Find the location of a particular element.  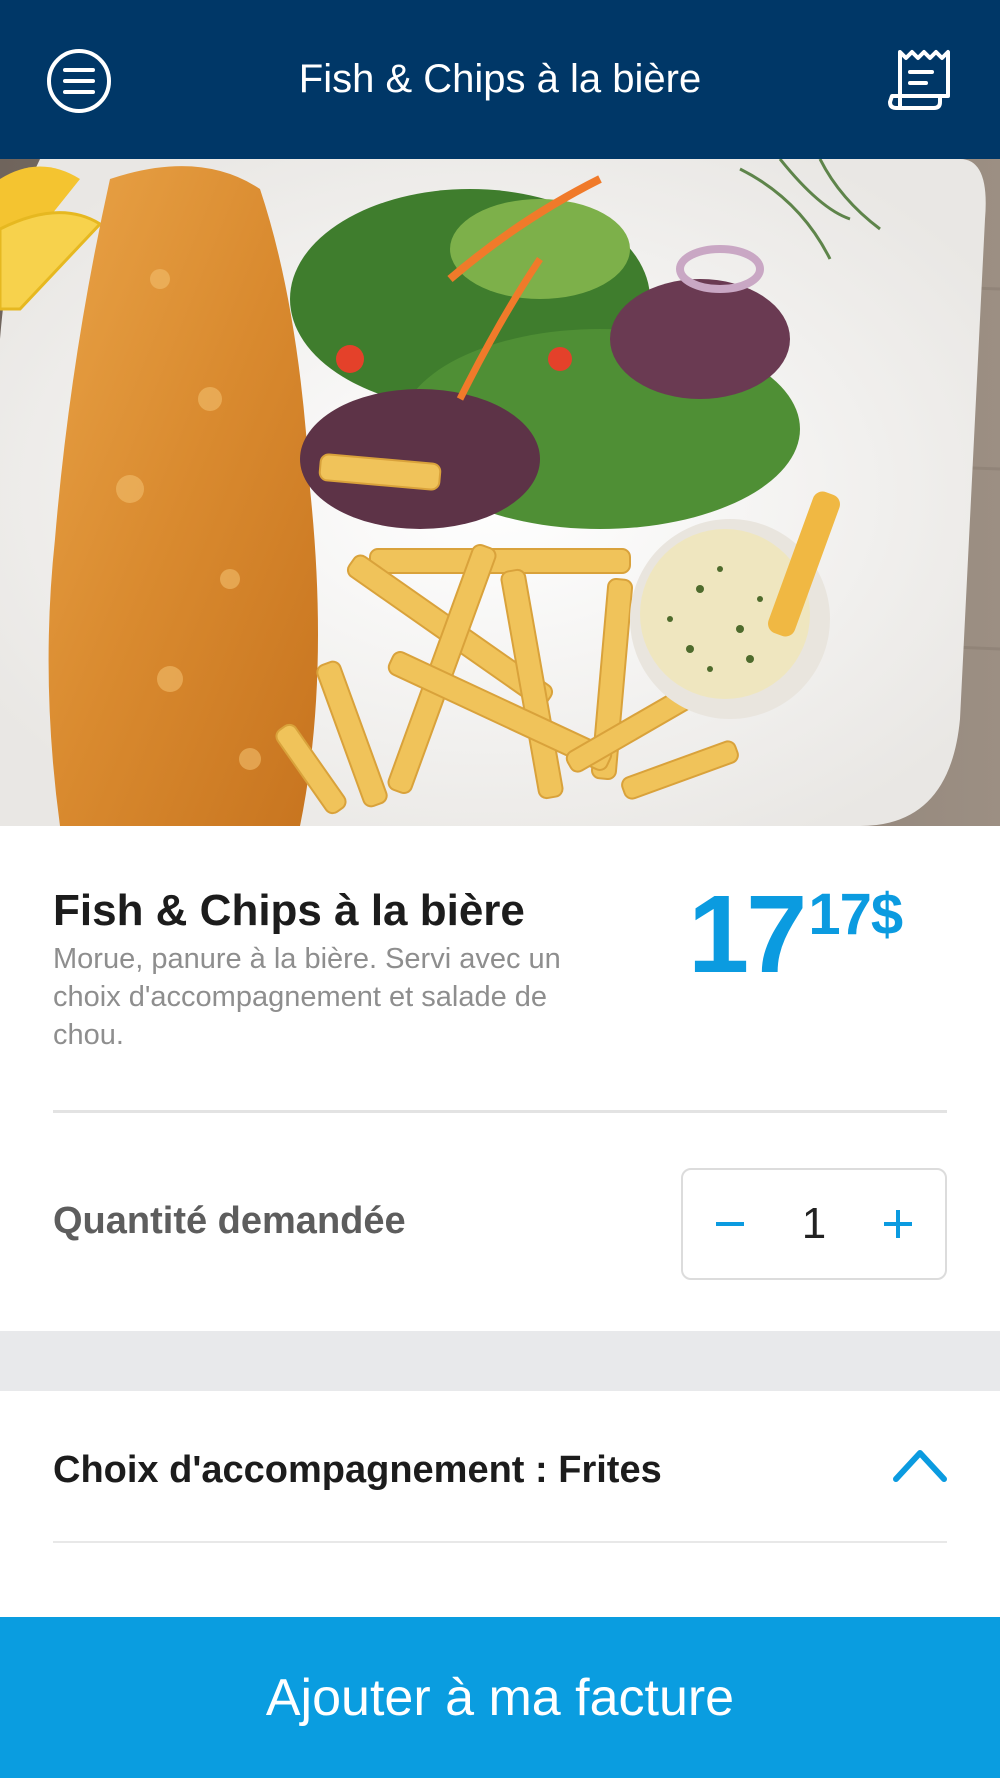

item-price: 17 17$ is located at coordinates (795, 934).